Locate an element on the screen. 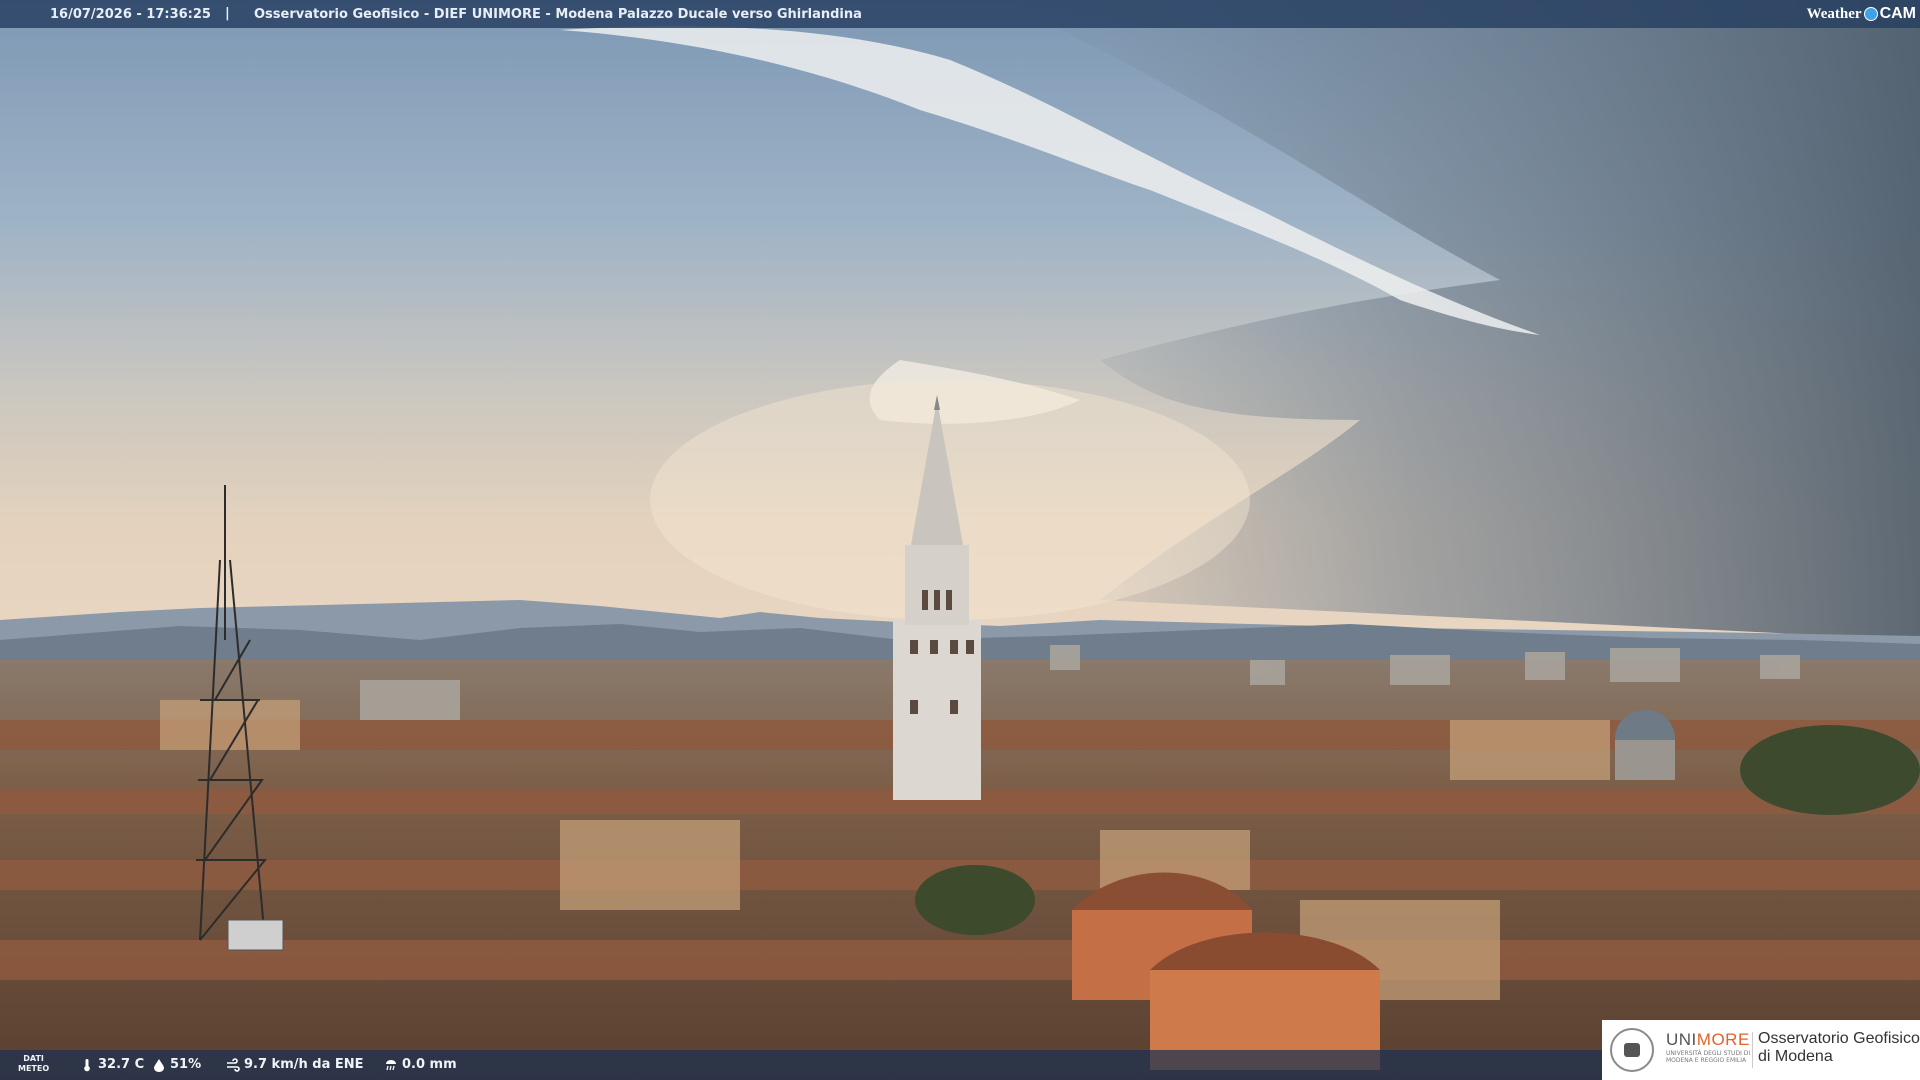 The image size is (1920, 1080). unimore-prefix: UNI is located at coordinates (1681, 1039).